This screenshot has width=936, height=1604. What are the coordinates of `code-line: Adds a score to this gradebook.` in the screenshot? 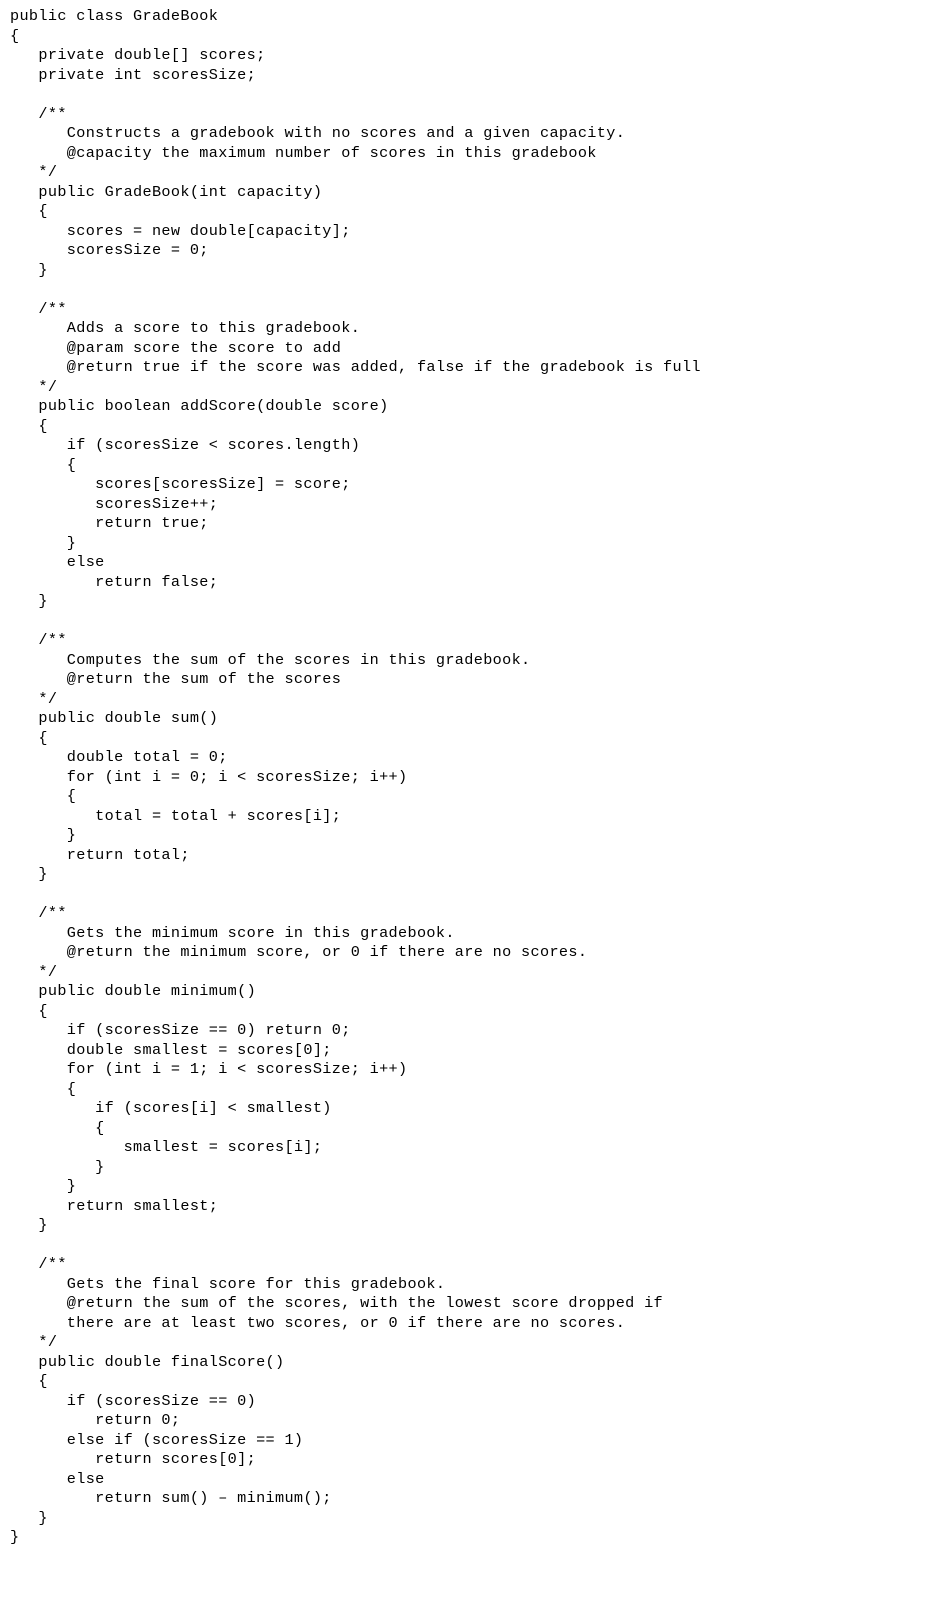 It's located at (185, 328).